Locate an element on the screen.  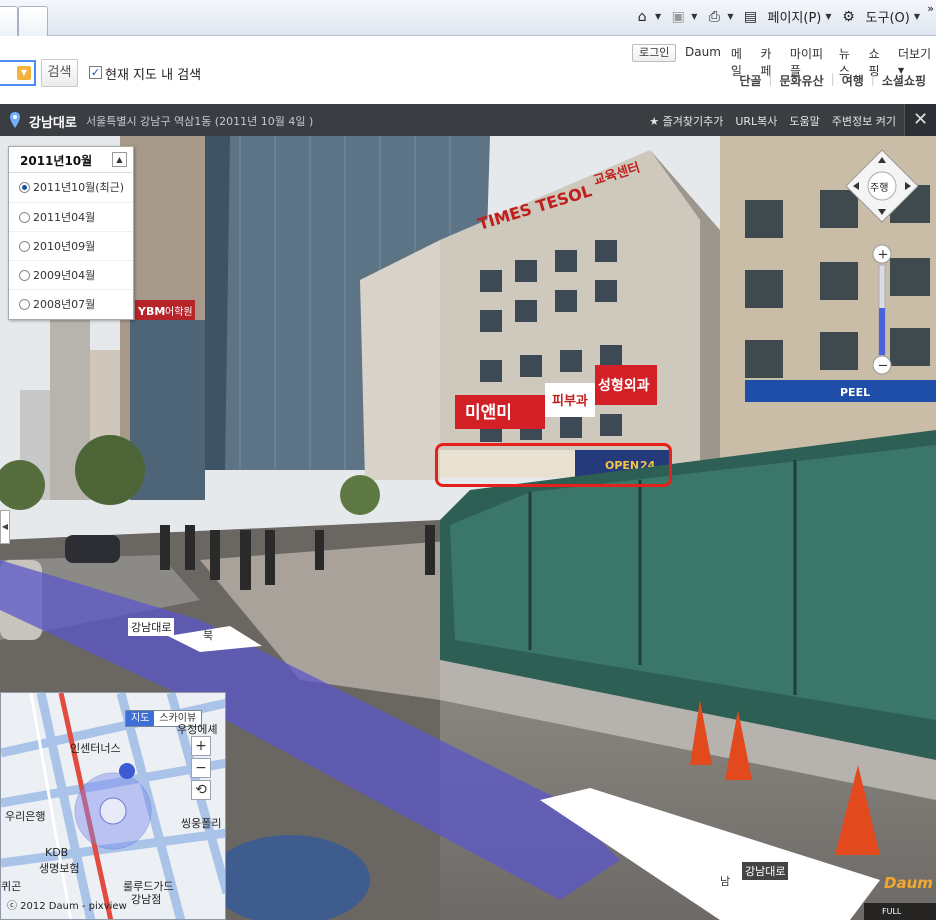
home-icon: ⌂ is located at coordinates (642, 17).